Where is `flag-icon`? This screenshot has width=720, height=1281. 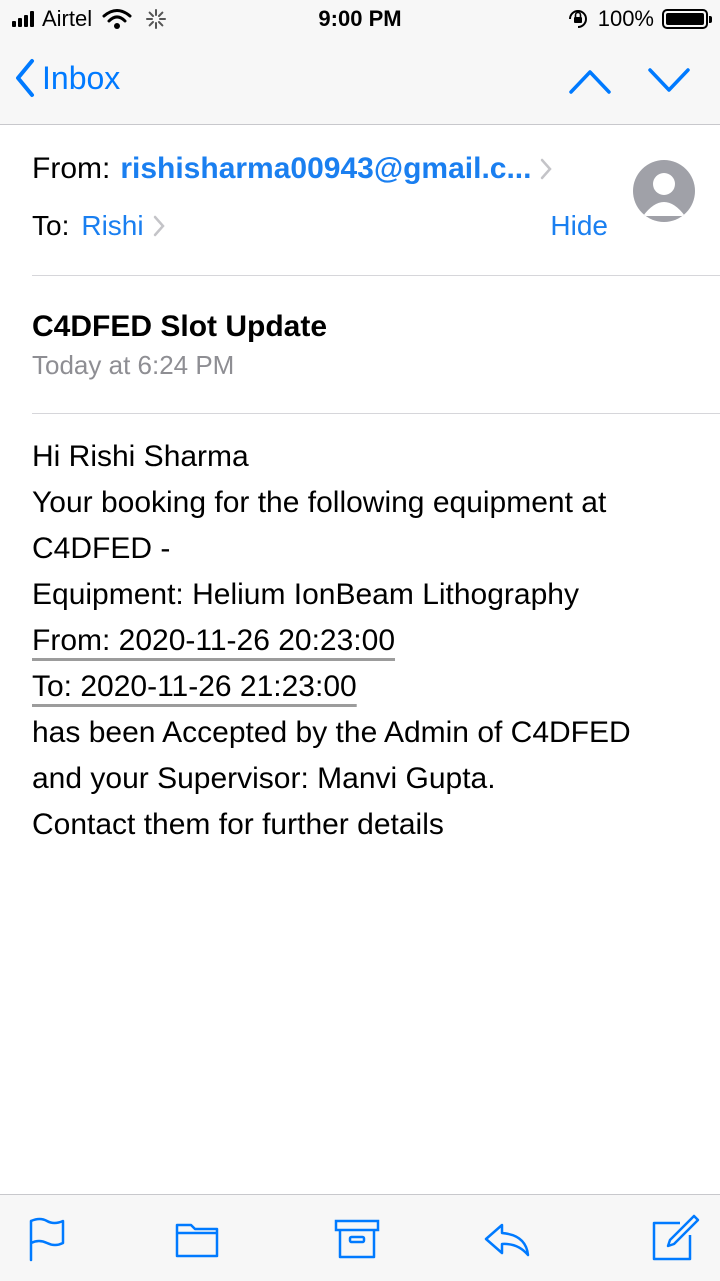 flag-icon is located at coordinates (47, 1238).